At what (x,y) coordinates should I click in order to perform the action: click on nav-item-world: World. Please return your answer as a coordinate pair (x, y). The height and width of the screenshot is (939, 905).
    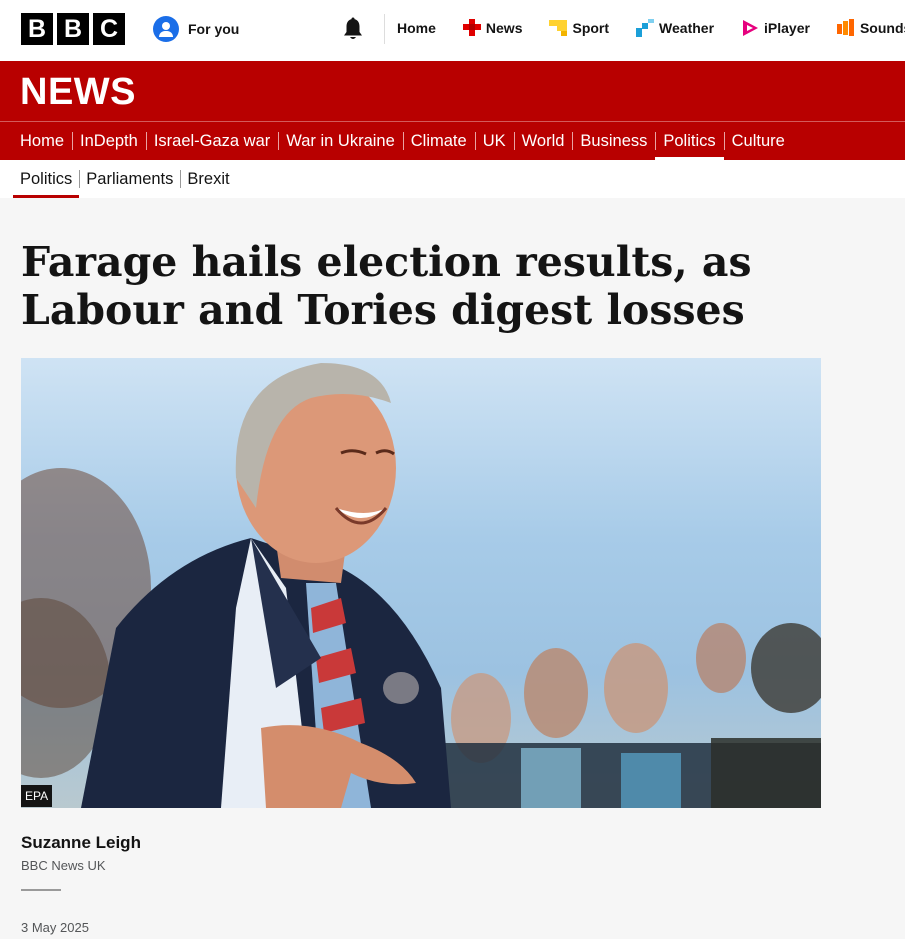
    Looking at the image, I should click on (543, 141).